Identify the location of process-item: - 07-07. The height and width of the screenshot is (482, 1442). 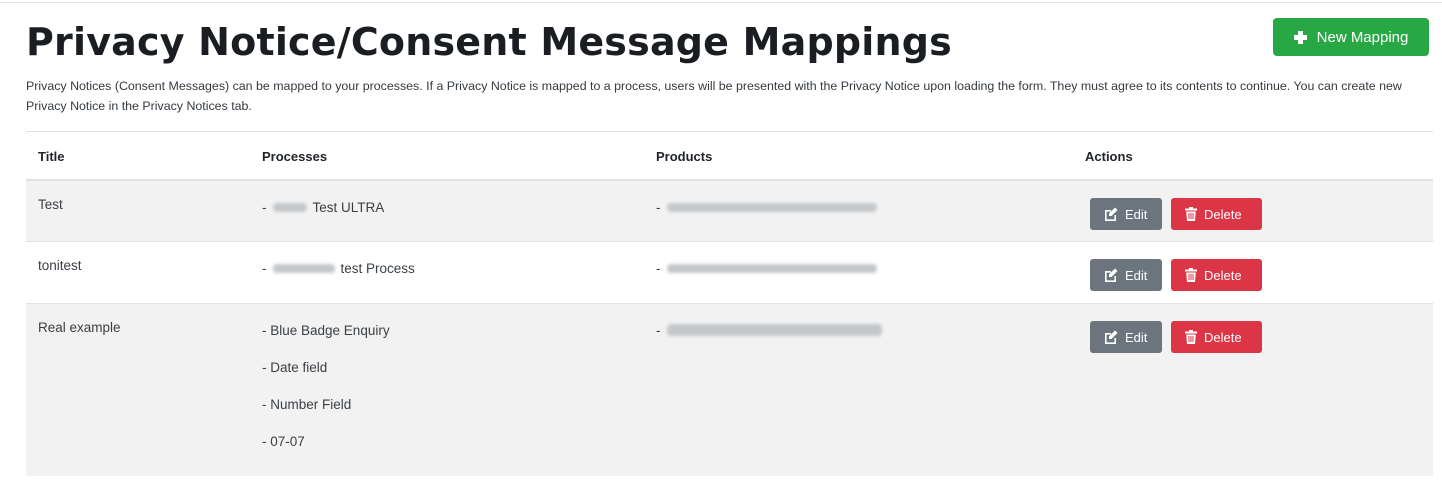
(283, 441).